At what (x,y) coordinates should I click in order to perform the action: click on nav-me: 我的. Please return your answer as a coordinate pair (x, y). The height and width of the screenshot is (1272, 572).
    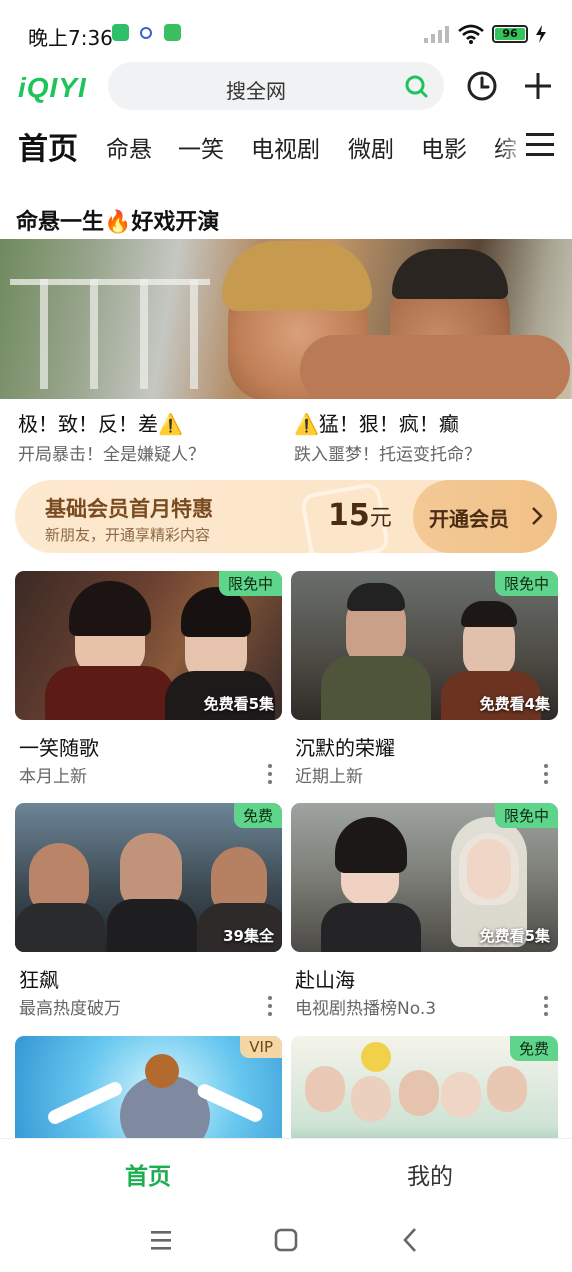
    Looking at the image, I should click on (430, 1174).